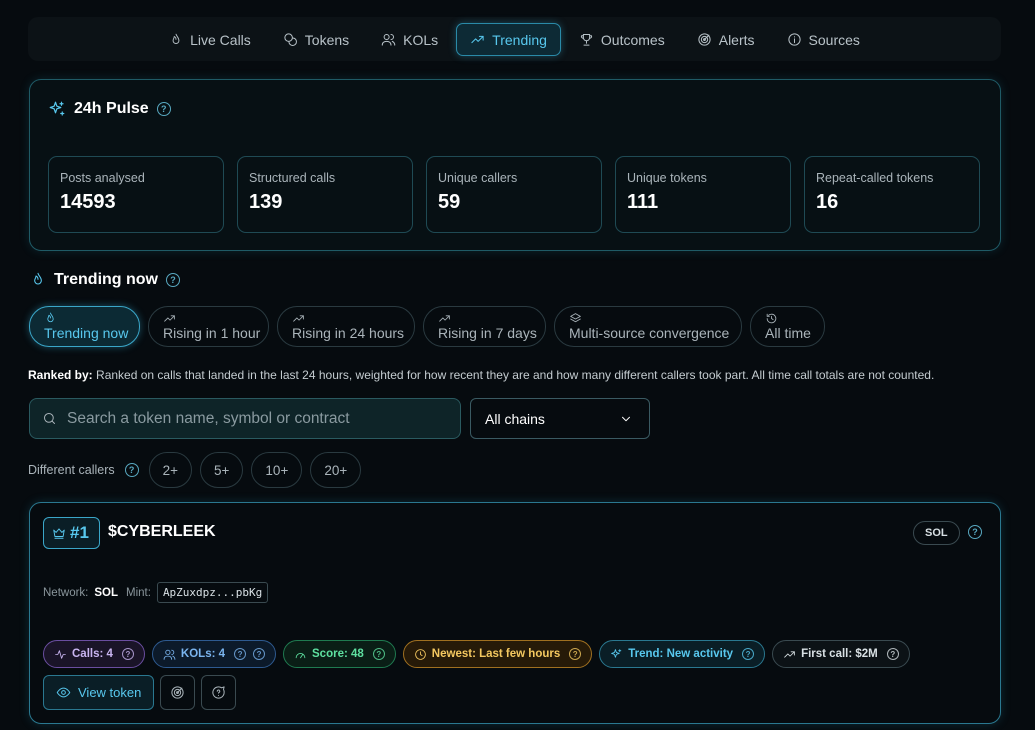 The height and width of the screenshot is (730, 1035). I want to click on stat-structured-calls: Structured calls 139, so click(325, 194).